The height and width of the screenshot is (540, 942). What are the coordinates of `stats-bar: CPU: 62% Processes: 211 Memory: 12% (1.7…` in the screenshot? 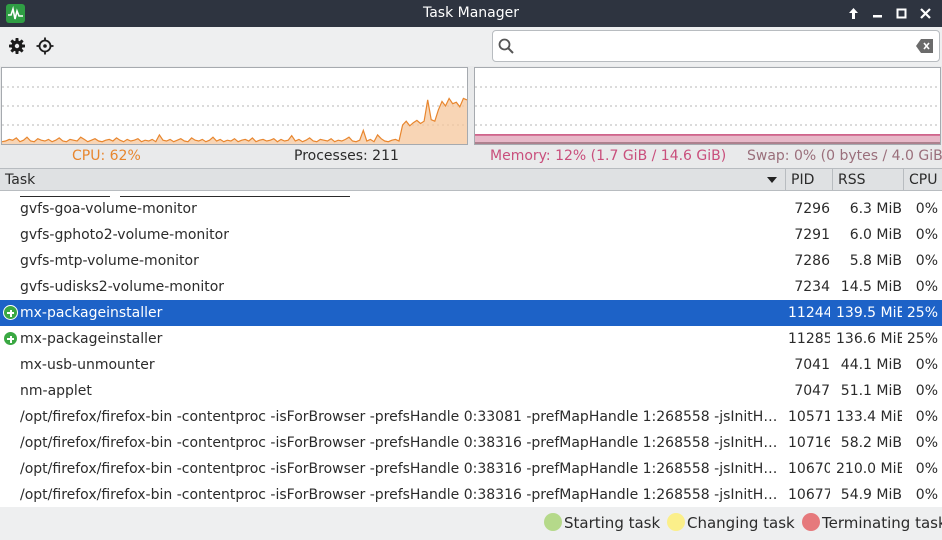 It's located at (471, 157).